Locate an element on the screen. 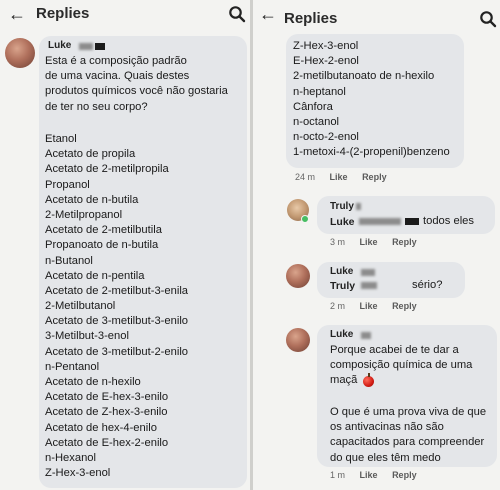 The width and height of the screenshot is (500, 490). list-item: Acetato de 2-metilbut-3-enila is located at coordinates (117, 290).